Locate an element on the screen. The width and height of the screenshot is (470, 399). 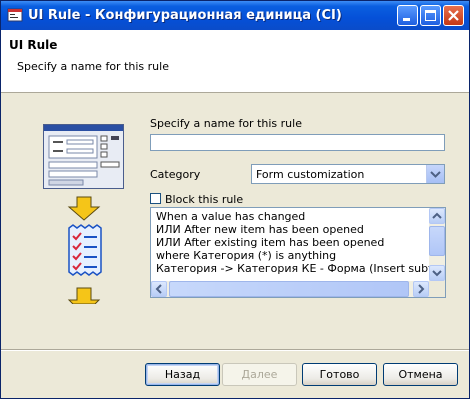
vertical-scrollbar is located at coordinates (437, 244).